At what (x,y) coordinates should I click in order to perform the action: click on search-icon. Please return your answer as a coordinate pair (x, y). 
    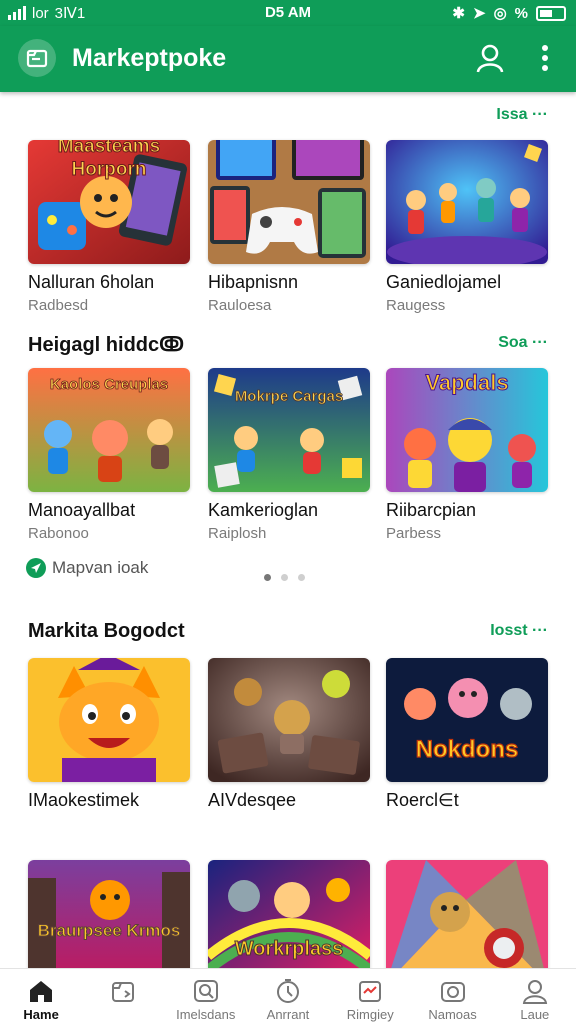
    Looking at the image, I should click on (205, 991).